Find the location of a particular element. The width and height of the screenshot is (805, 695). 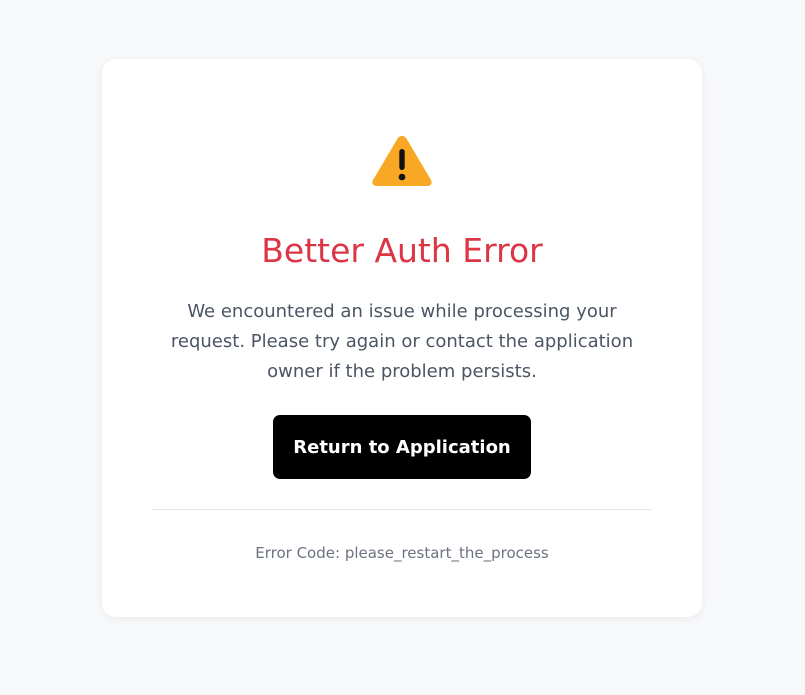

warning-icon is located at coordinates (402, 161).